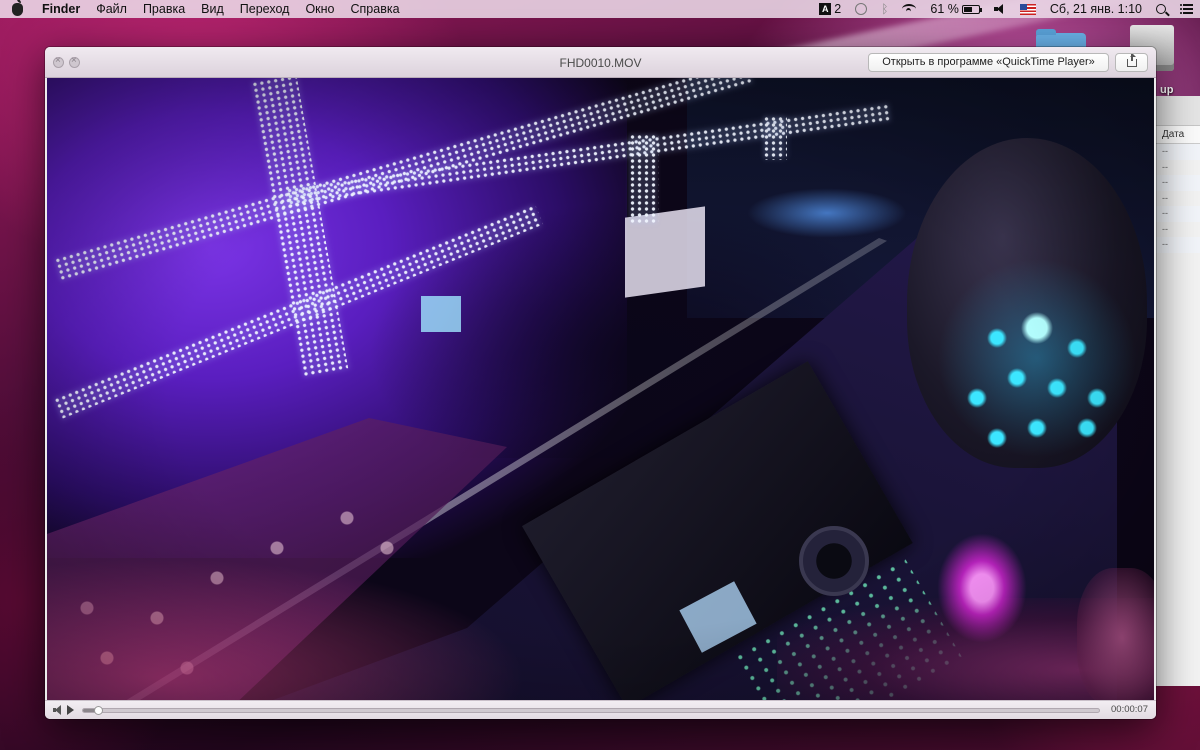 The width and height of the screenshot is (1200, 750). What do you see at coordinates (825, 9) in the screenshot?
I see `adobe-icon: A` at bounding box center [825, 9].